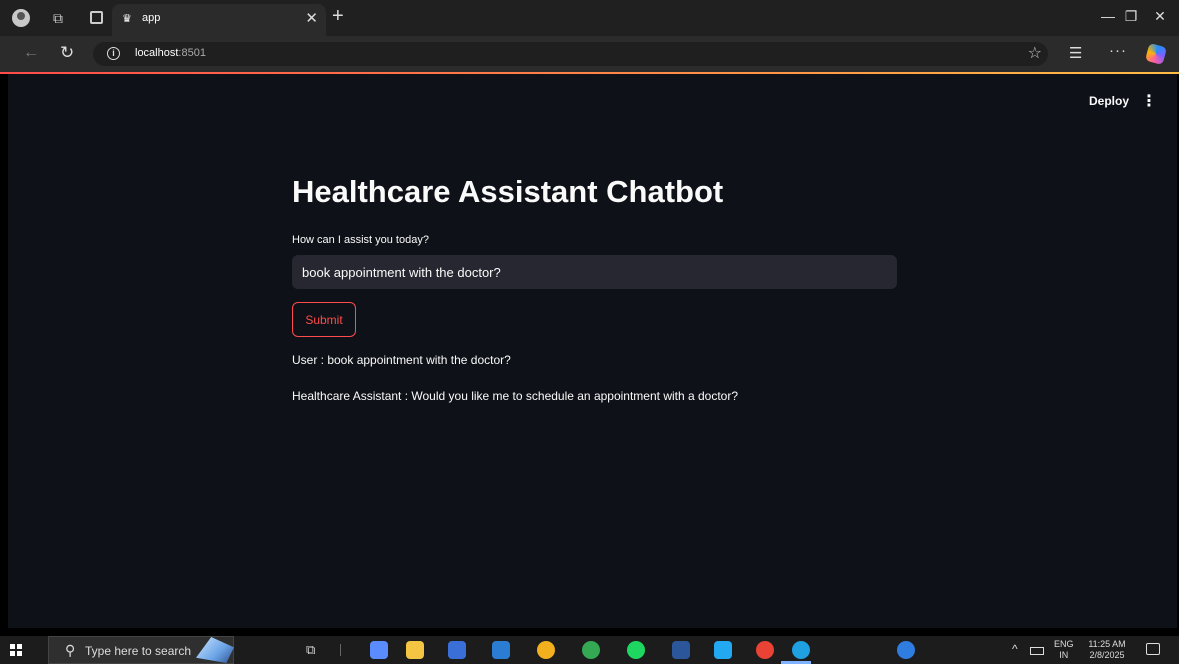  I want to click on word-icon, so click(681, 650).